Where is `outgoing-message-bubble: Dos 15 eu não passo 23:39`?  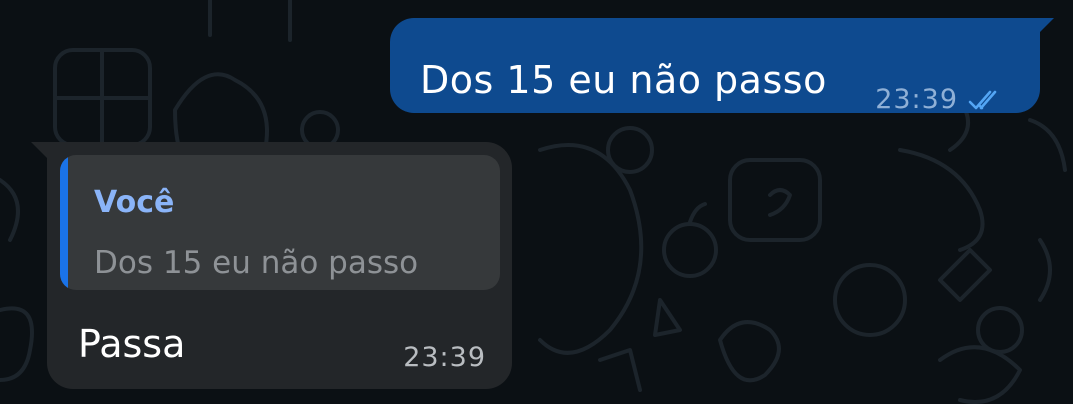
outgoing-message-bubble: Dos 15 eu não passo 23:39 is located at coordinates (722, 66).